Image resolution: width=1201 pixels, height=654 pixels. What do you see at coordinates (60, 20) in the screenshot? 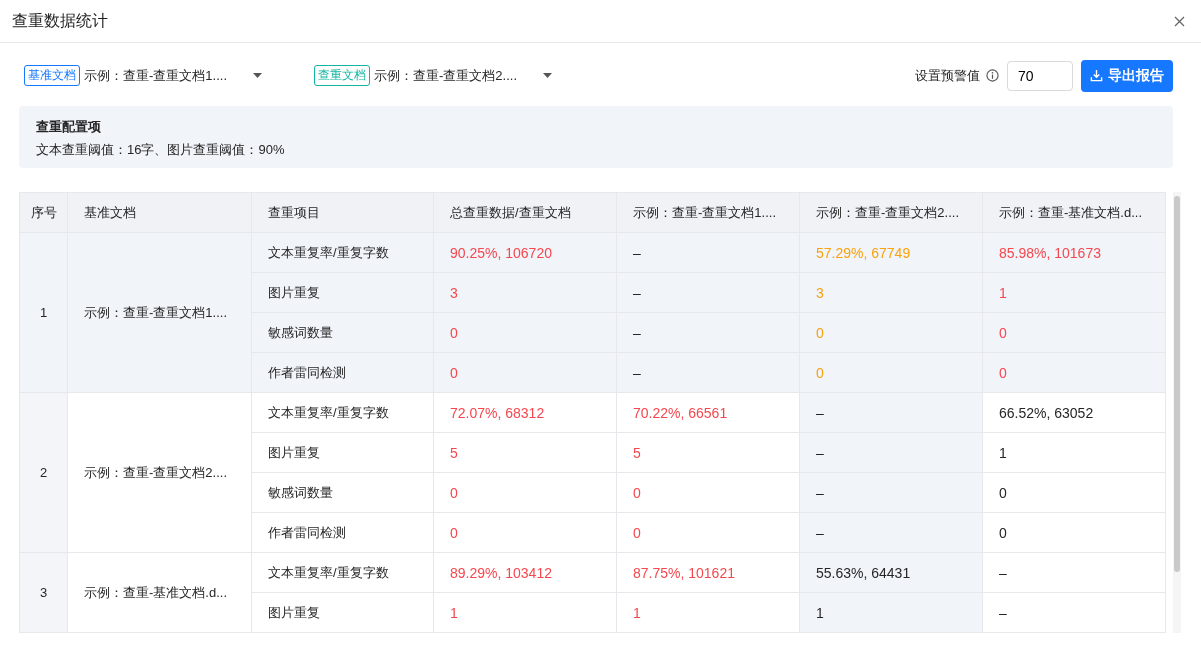
I see `dialog-title: 查重数据统计` at bounding box center [60, 20].